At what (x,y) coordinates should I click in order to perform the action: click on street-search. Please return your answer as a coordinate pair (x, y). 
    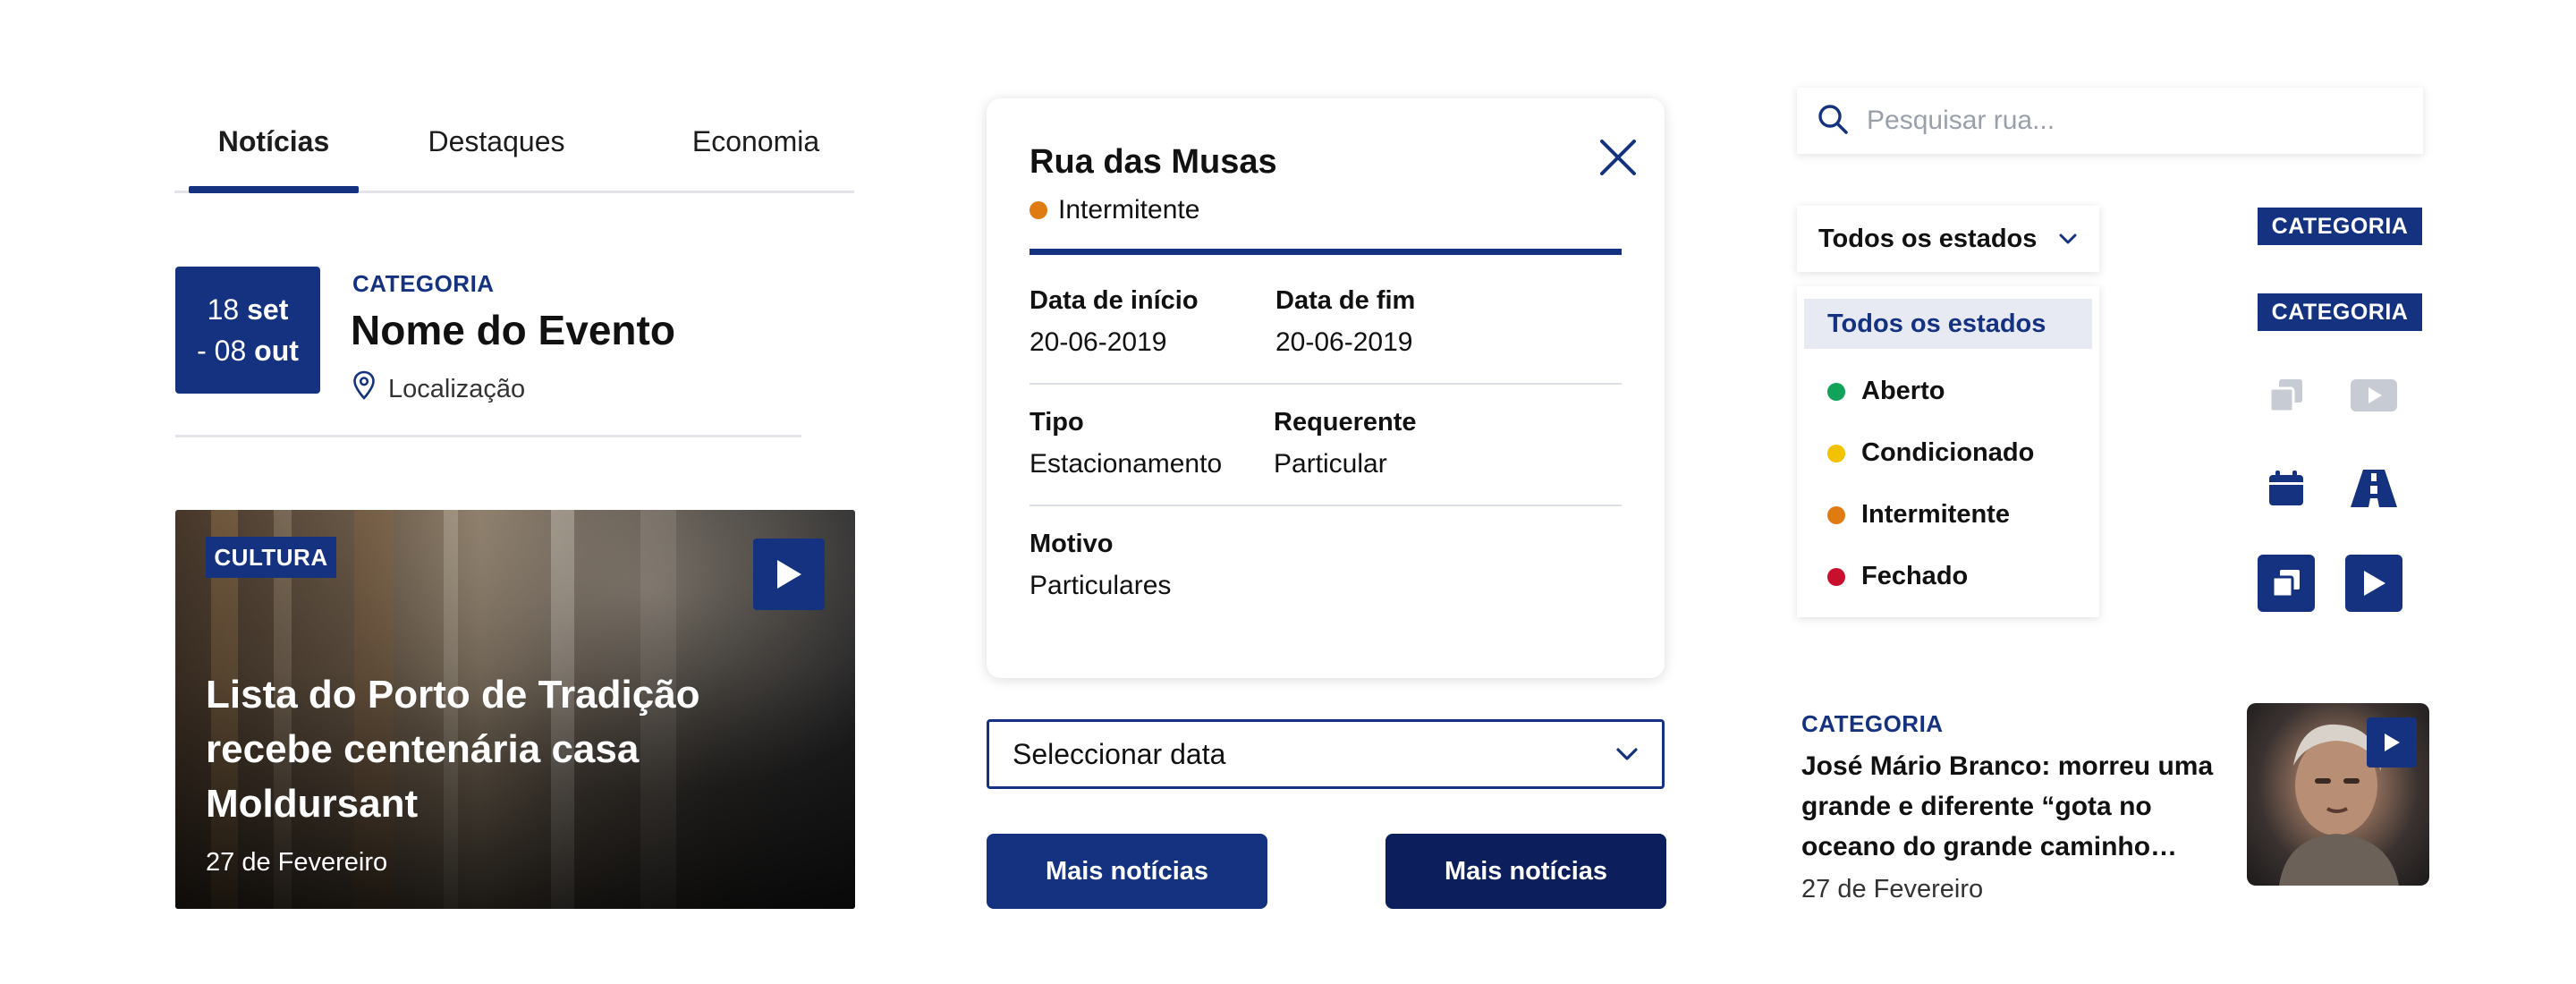
    Looking at the image, I should click on (2110, 121).